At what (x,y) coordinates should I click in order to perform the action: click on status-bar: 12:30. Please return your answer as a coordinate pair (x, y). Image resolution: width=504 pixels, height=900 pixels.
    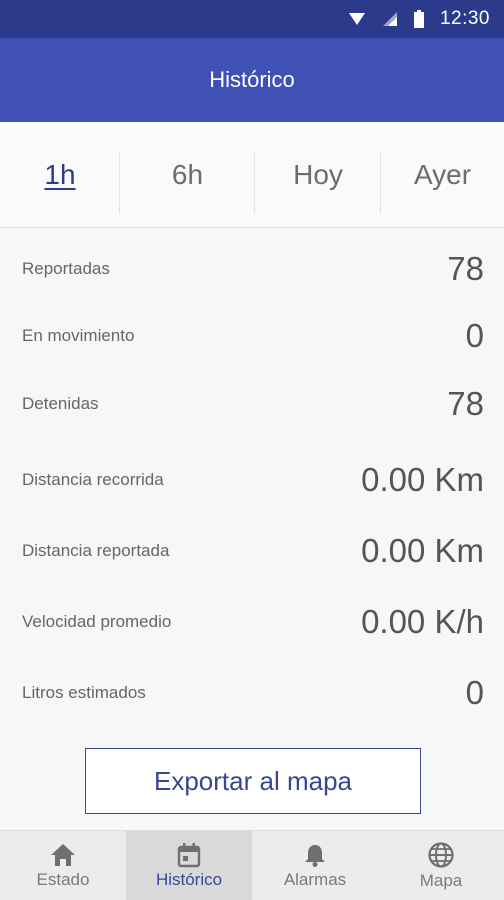
    Looking at the image, I should click on (252, 19).